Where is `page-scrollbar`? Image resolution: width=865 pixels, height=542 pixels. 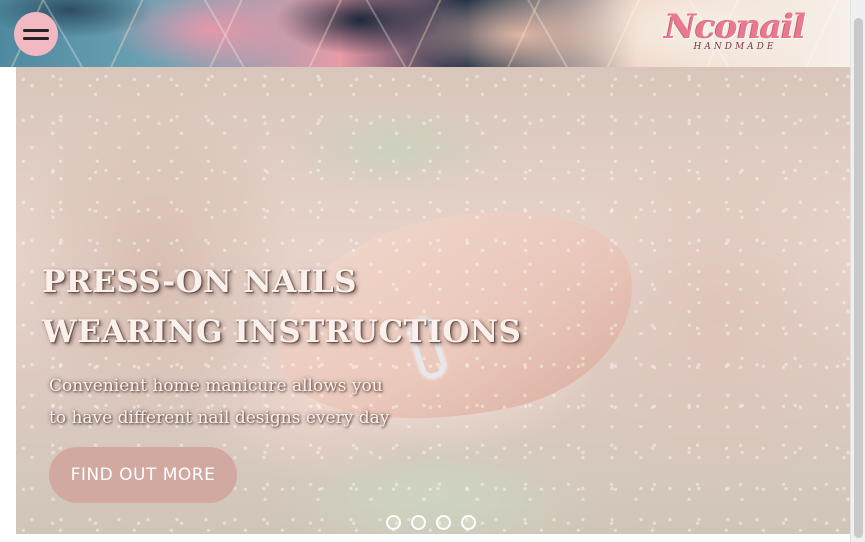 page-scrollbar is located at coordinates (857, 271).